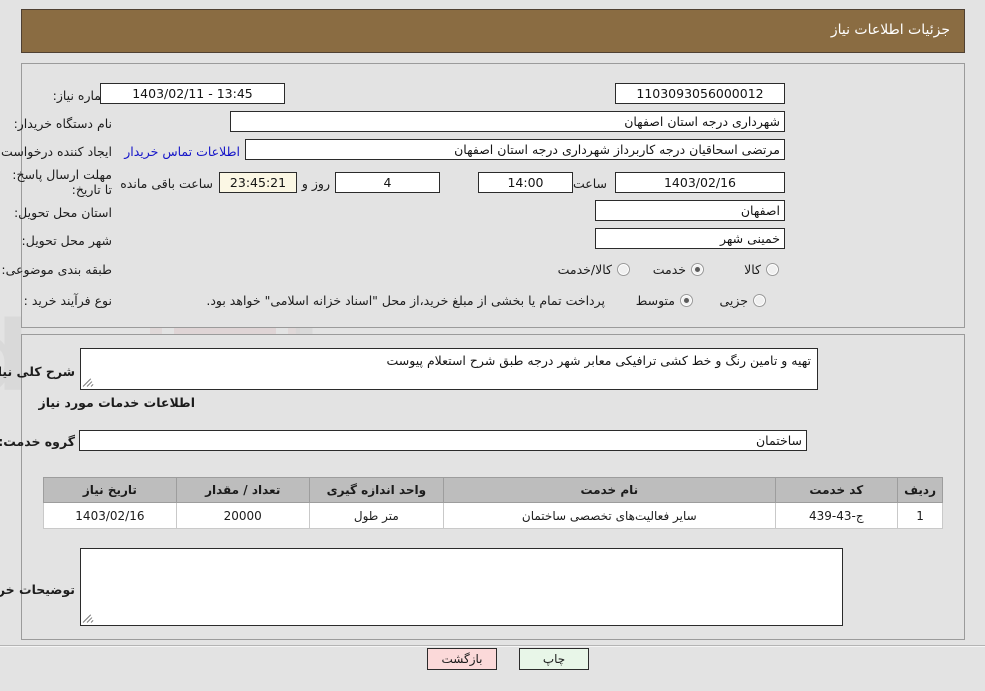  Describe the element at coordinates (376, 490) in the screenshot. I see `col-header-unit: واحد اندازه گیری` at that location.